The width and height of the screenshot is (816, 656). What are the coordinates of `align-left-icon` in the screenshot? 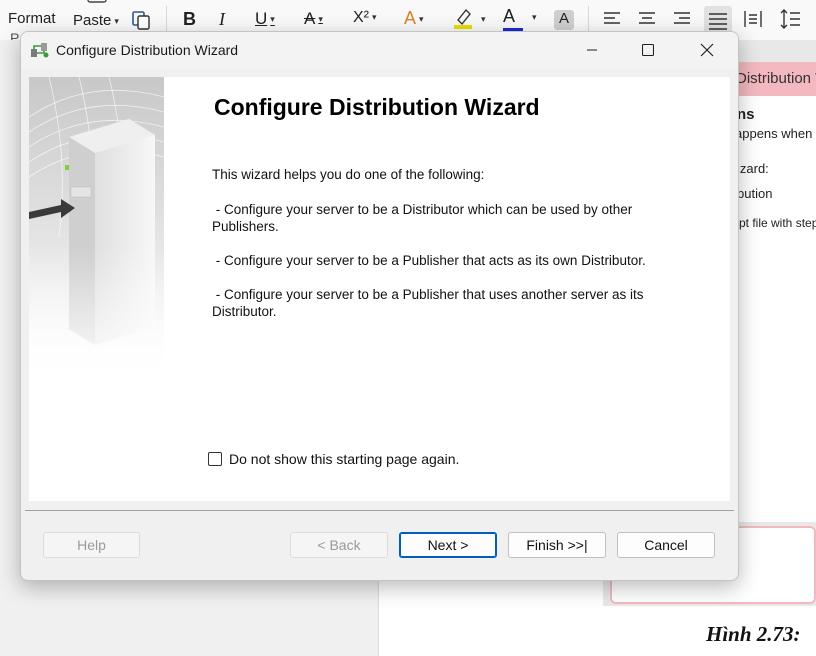 It's located at (612, 19).